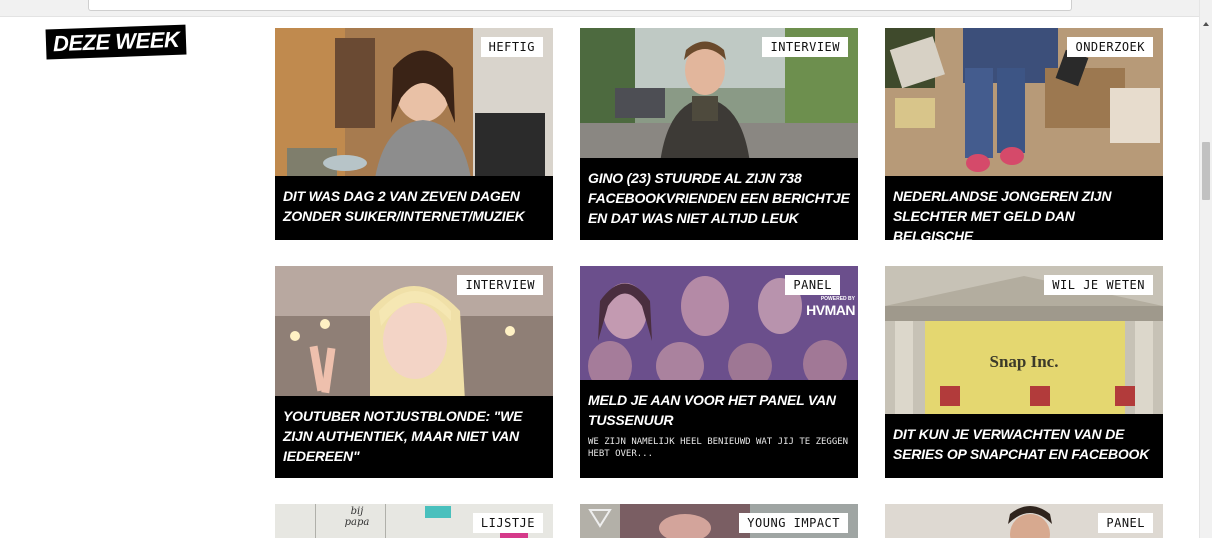 The width and height of the screenshot is (1212, 538). I want to click on article-category-tag: ONDERZOEK, so click(1110, 47).